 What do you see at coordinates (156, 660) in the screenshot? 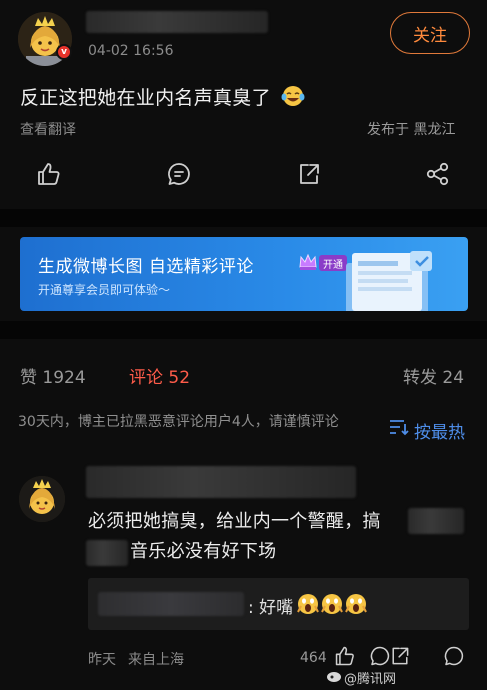
I see `comment-location: 来自上海` at bounding box center [156, 660].